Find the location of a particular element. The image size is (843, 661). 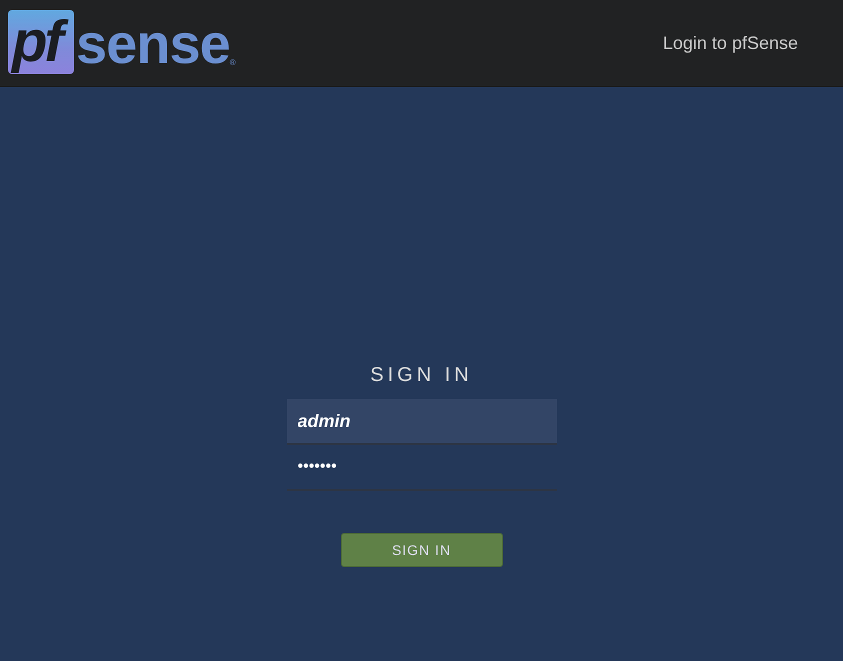

sign-in-heading: SIGN IN is located at coordinates (421, 375).